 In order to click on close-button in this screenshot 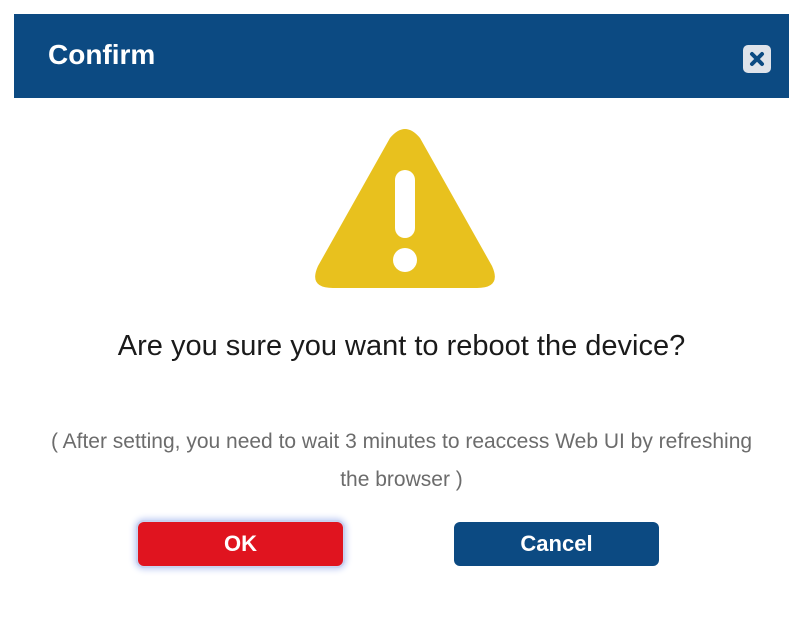, I will do `click(757, 59)`.